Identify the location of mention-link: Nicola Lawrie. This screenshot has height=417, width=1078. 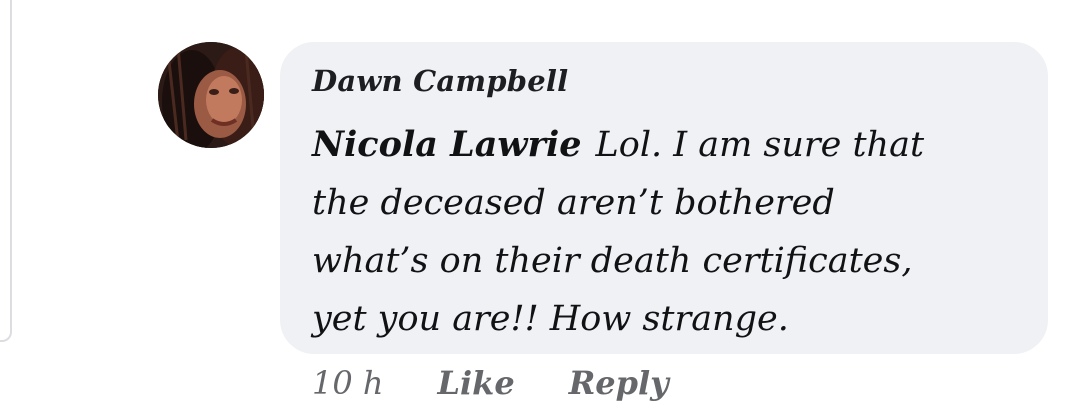
(447, 144).